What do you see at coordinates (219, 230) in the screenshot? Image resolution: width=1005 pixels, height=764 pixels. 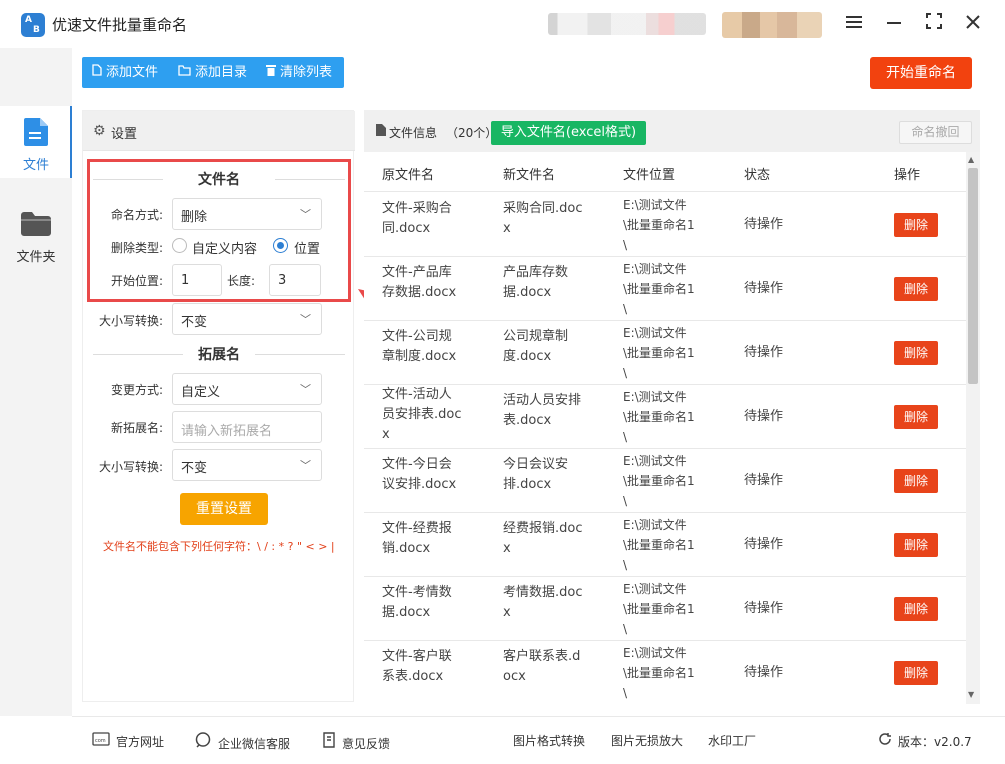 I see `highlight-box` at bounding box center [219, 230].